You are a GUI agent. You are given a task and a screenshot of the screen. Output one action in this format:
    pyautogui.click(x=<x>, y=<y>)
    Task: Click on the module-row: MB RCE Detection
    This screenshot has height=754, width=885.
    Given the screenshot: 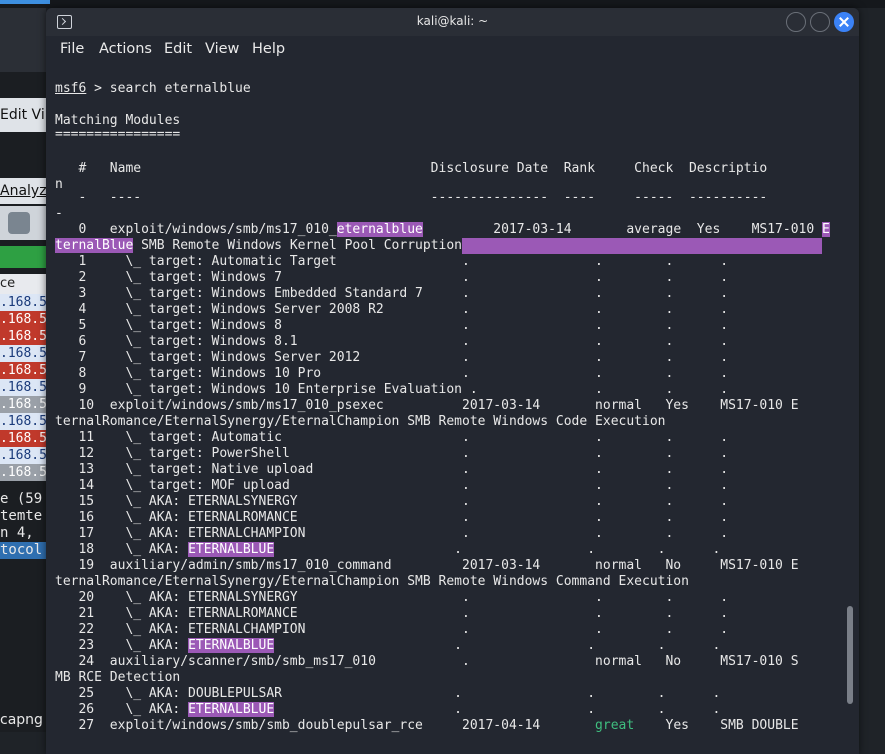 What is the action you would take?
    pyautogui.click(x=117, y=678)
    